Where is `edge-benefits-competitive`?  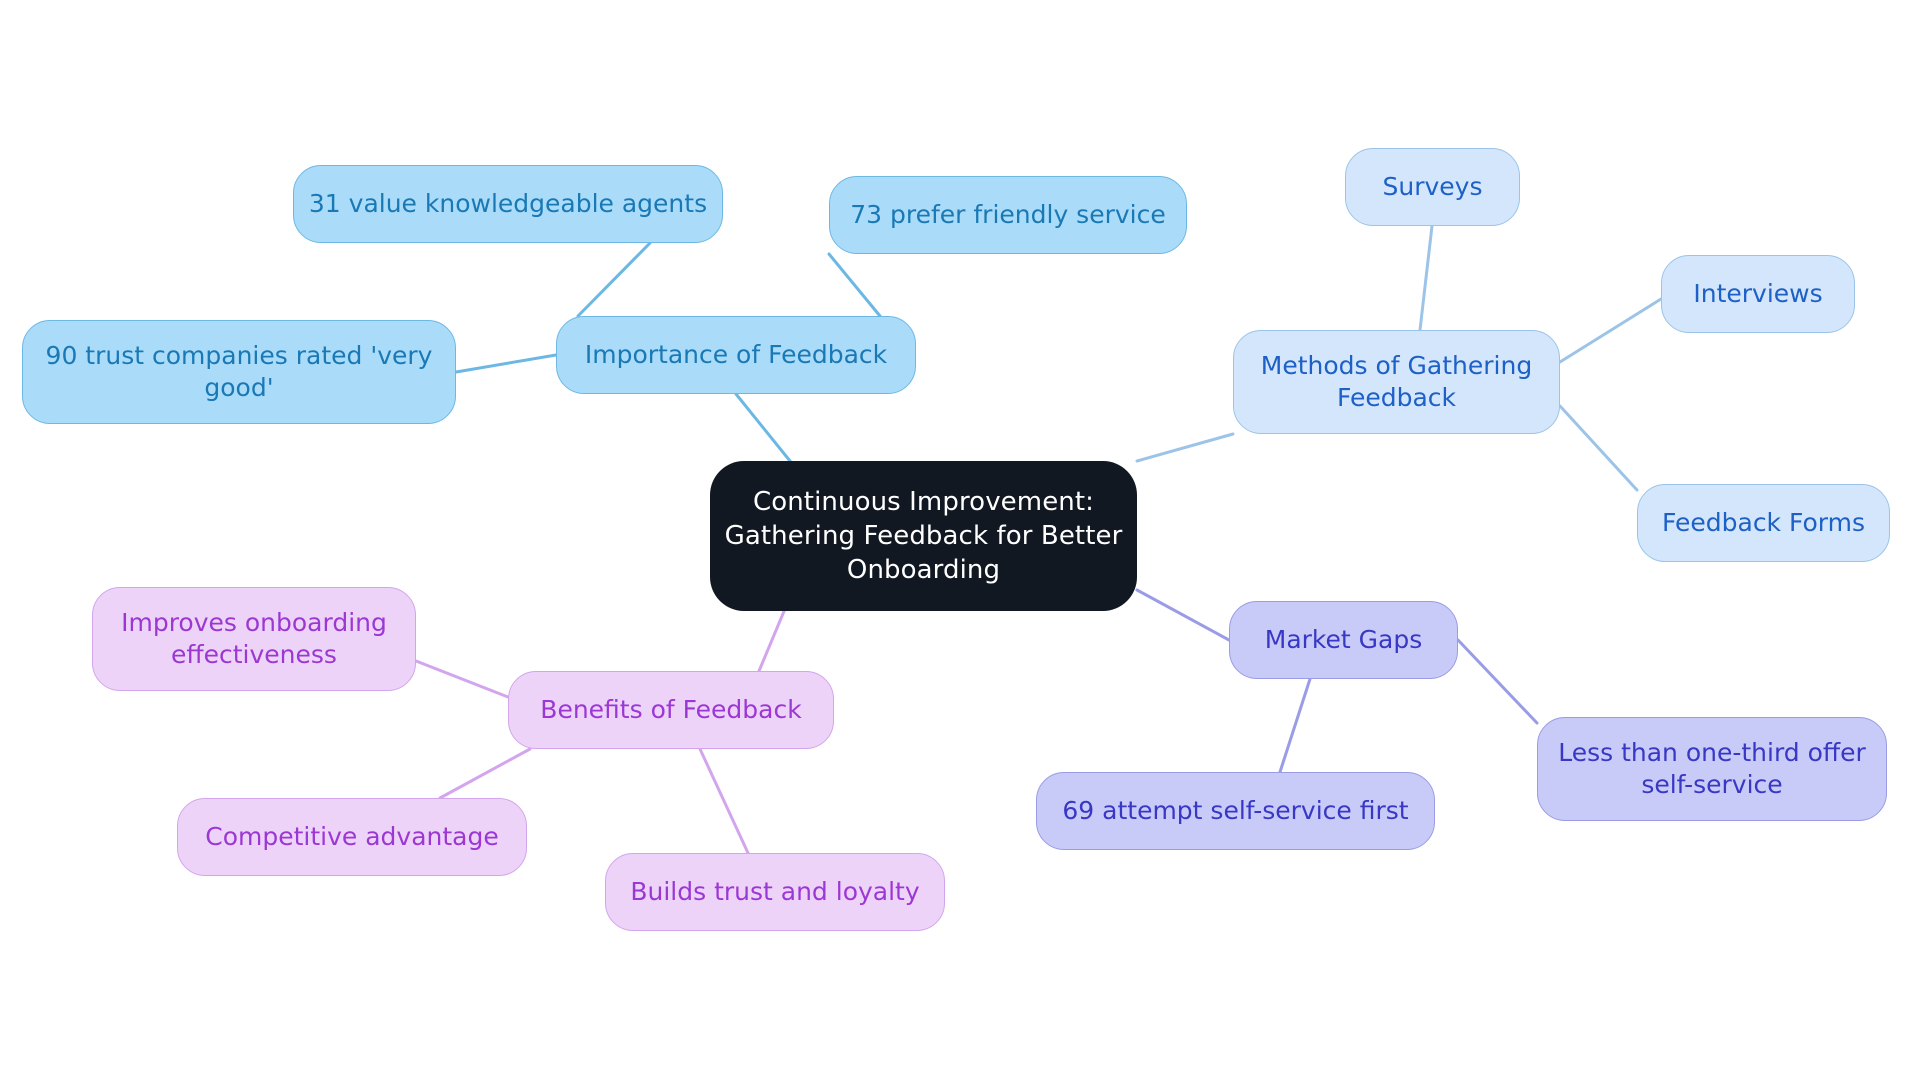
edge-benefits-competitive is located at coordinates (485, 773).